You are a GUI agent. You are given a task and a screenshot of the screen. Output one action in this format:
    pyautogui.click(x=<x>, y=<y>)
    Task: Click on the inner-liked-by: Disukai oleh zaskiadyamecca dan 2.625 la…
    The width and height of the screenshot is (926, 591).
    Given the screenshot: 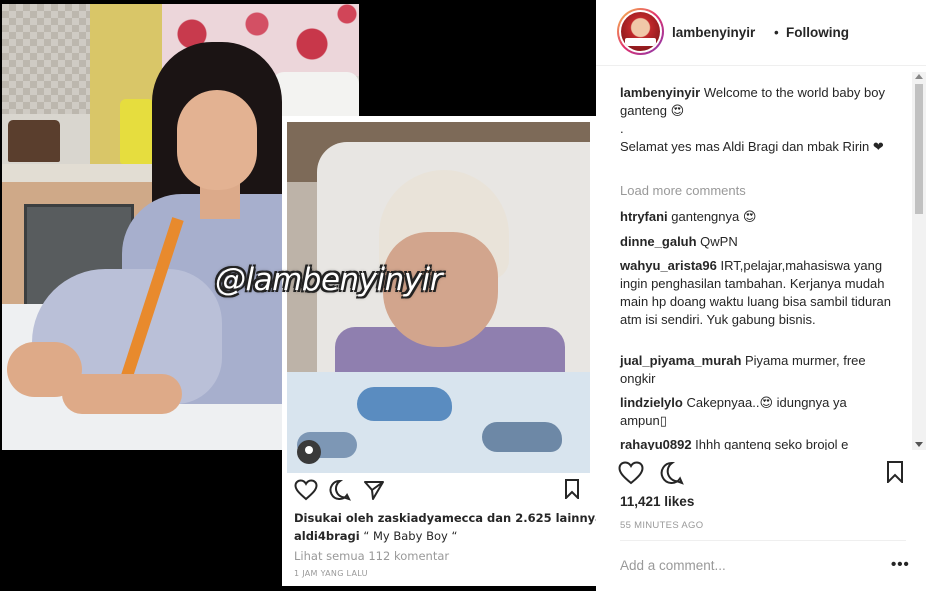 What is the action you would take?
    pyautogui.click(x=445, y=518)
    